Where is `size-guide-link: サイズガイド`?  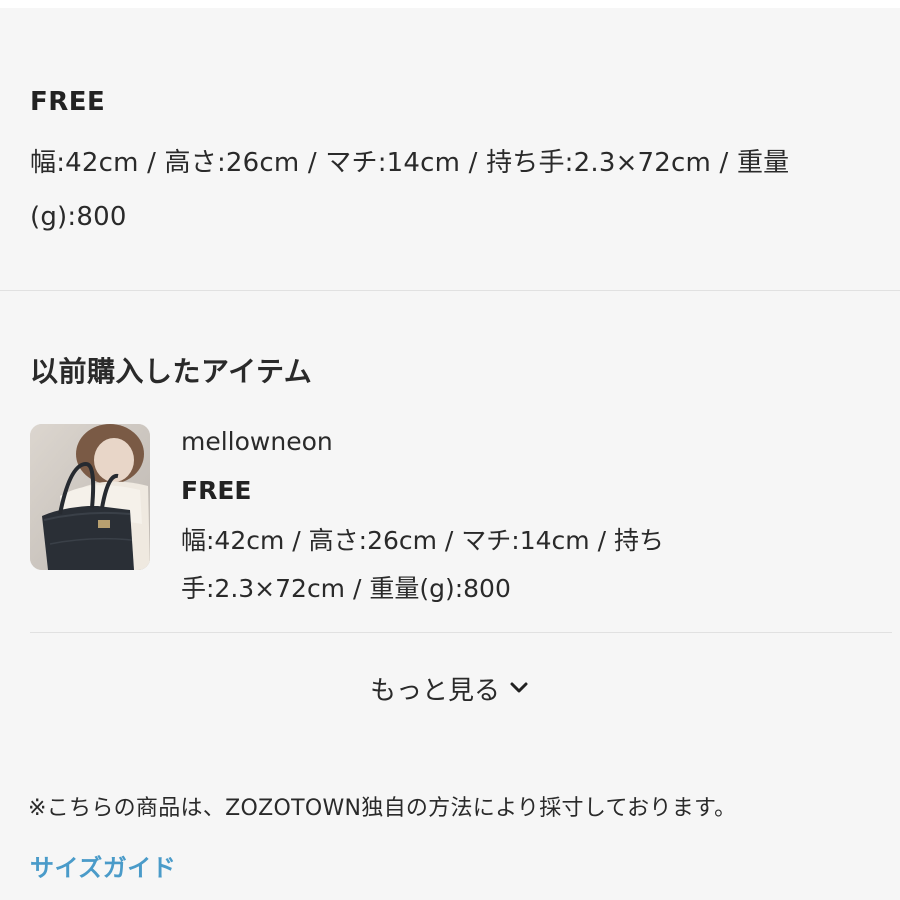 size-guide-link: サイズガイド is located at coordinates (103, 865).